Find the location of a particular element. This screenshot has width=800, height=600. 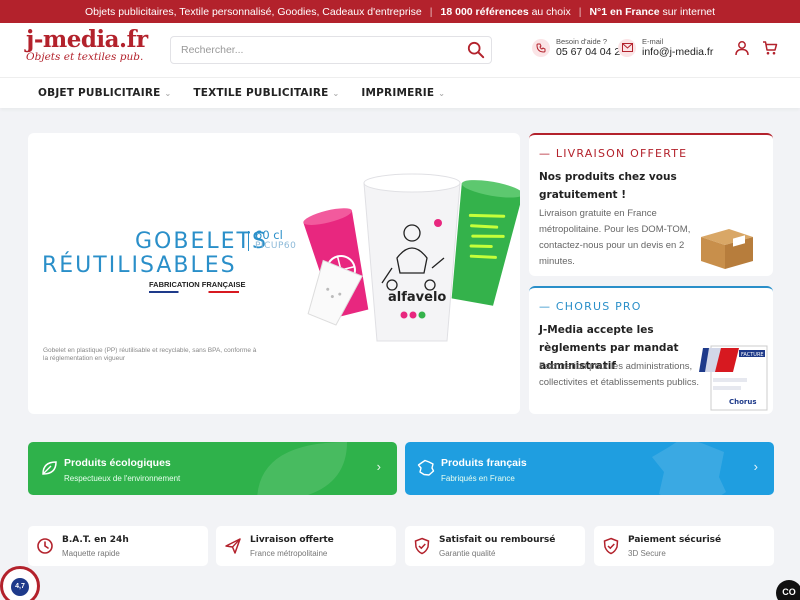

search-input is located at coordinates (316, 50).